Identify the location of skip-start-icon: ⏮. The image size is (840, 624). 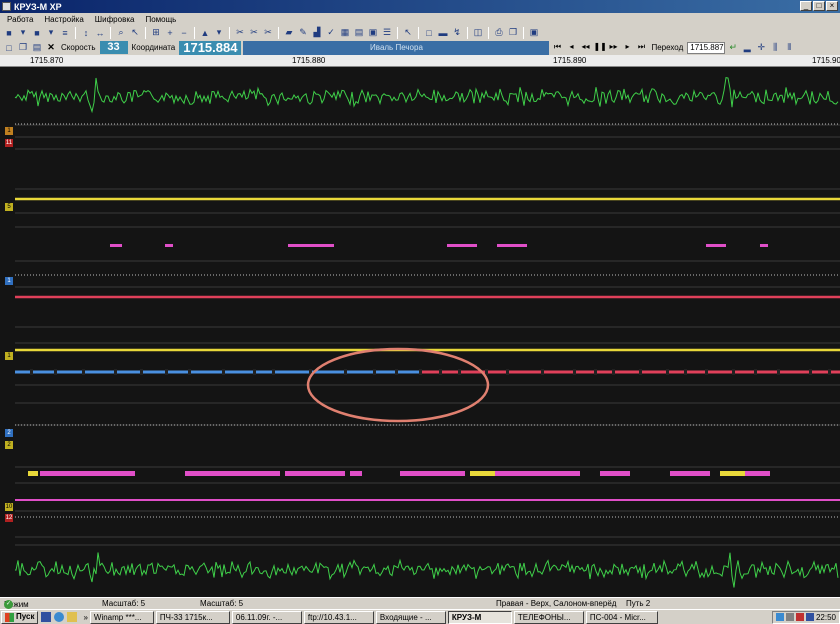
(557, 48).